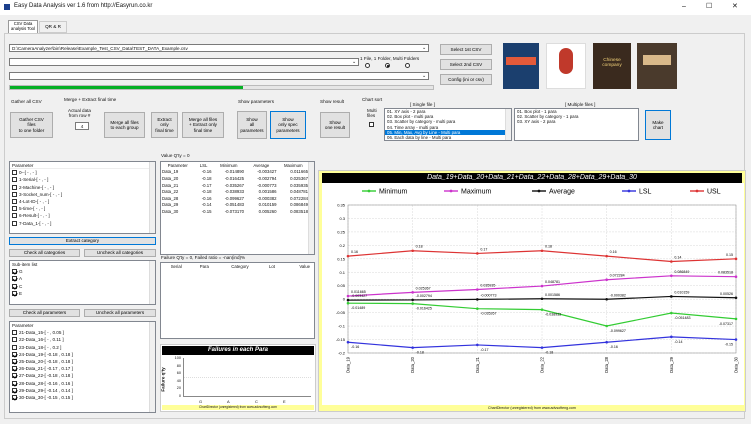  I want to click on extract-final-time-button: Extract only final time, so click(164, 125).